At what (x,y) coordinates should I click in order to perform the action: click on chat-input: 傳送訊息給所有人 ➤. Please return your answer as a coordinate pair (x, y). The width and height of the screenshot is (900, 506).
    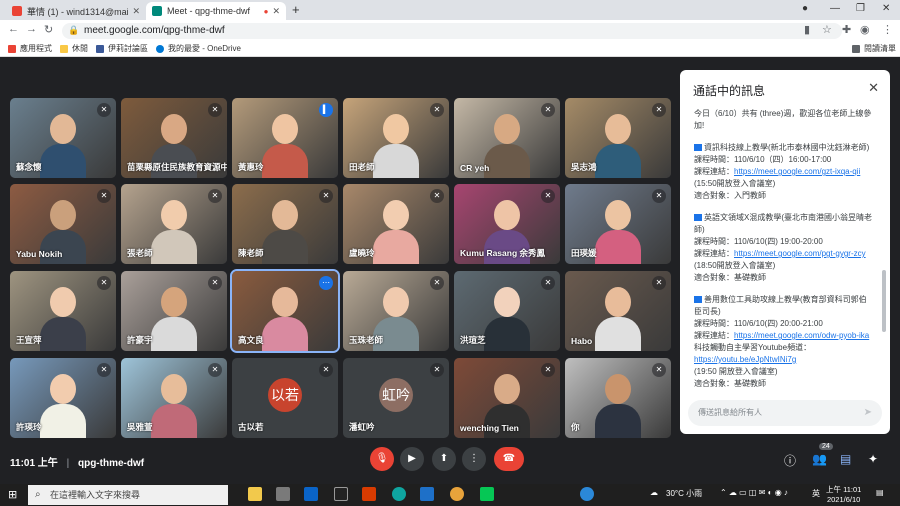
    Looking at the image, I should click on (785, 413).